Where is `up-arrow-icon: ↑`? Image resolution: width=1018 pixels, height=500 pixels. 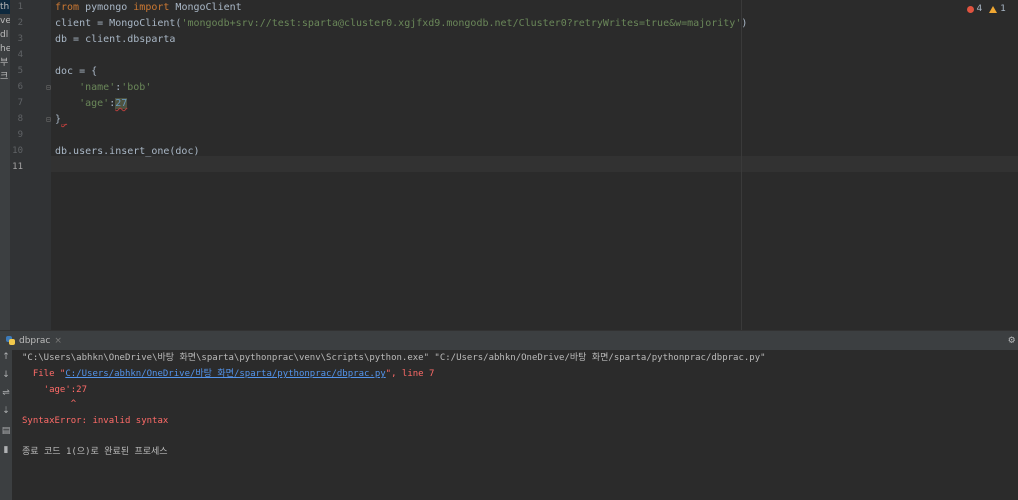
up-arrow-icon: ↑ is located at coordinates (6, 357).